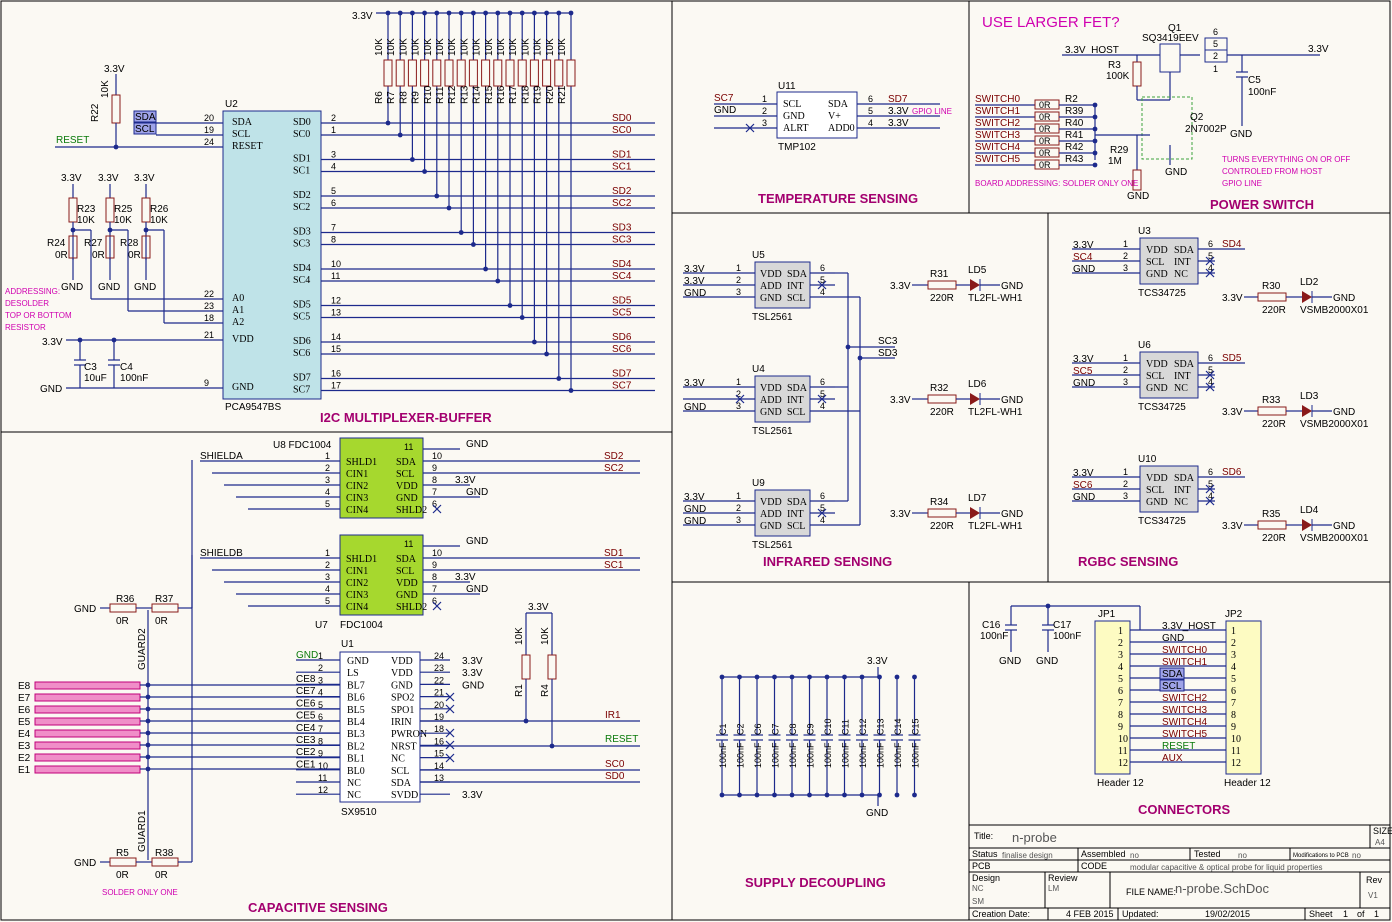 The width and height of the screenshot is (1392, 922). I want to click on section-title-temp: TEMPERATURE SENSING, so click(838, 198).